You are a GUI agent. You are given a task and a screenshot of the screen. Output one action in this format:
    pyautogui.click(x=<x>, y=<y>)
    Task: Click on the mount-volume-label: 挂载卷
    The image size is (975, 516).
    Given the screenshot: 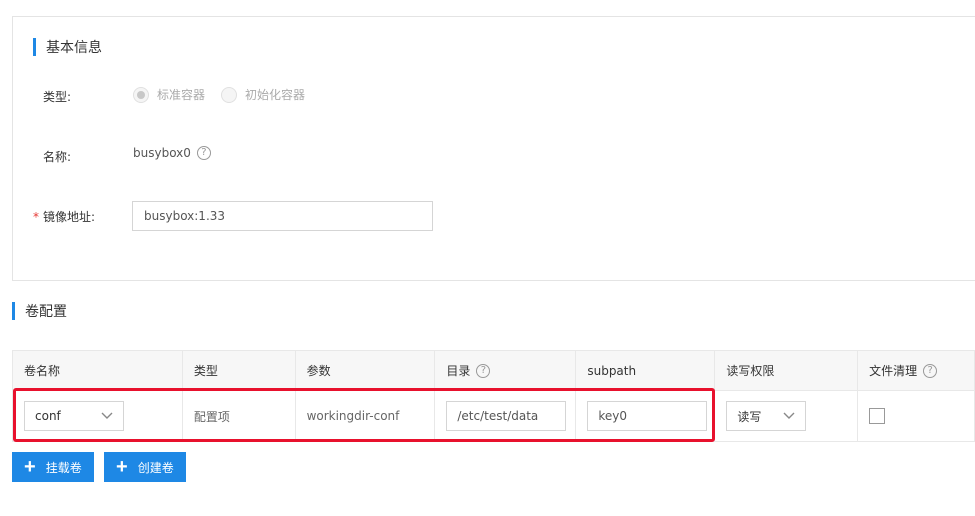 What is the action you would take?
    pyautogui.click(x=63, y=467)
    